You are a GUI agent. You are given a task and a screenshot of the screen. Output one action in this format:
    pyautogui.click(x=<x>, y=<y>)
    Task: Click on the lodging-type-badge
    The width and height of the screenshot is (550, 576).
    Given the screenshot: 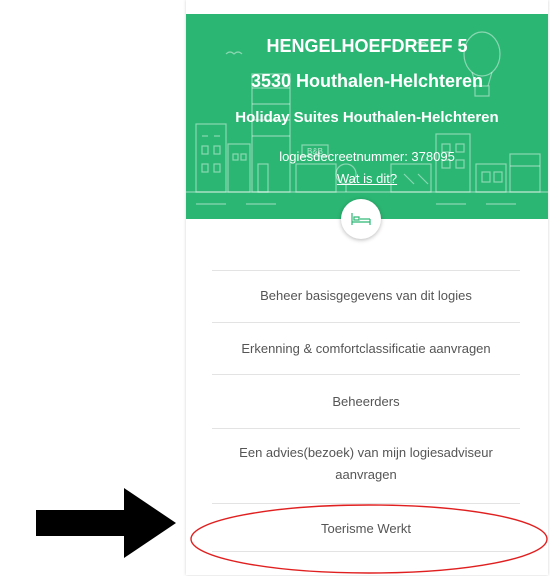 What is the action you would take?
    pyautogui.click(x=361, y=219)
    